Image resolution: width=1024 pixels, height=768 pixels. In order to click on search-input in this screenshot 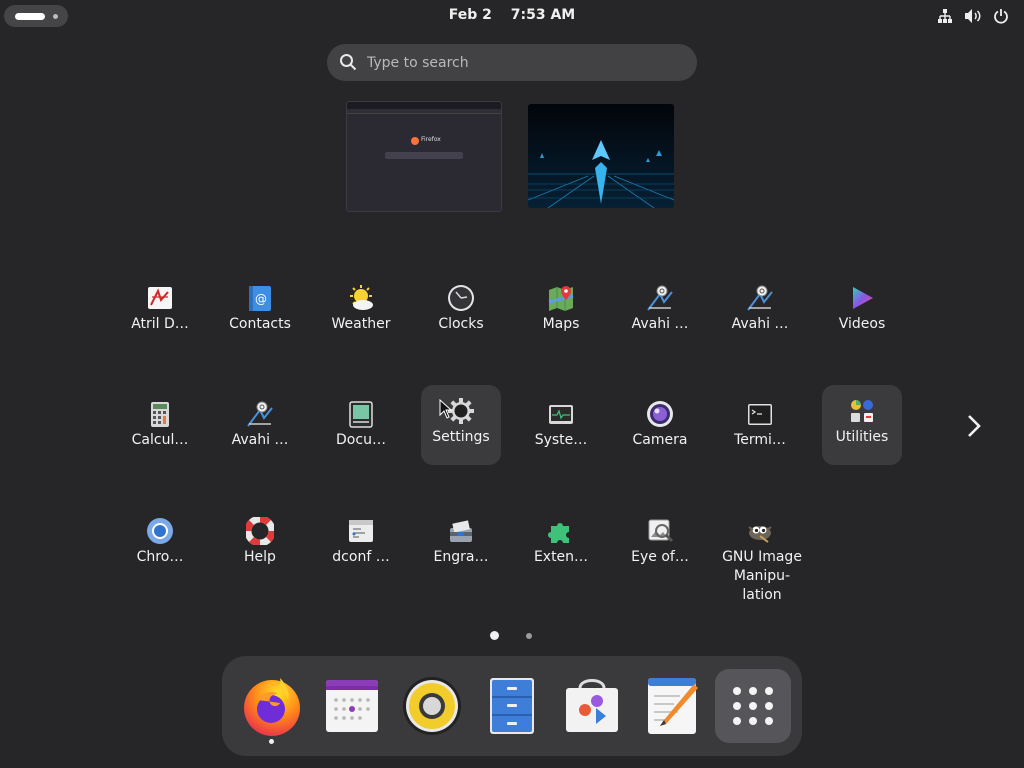, I will do `click(517, 62)`.